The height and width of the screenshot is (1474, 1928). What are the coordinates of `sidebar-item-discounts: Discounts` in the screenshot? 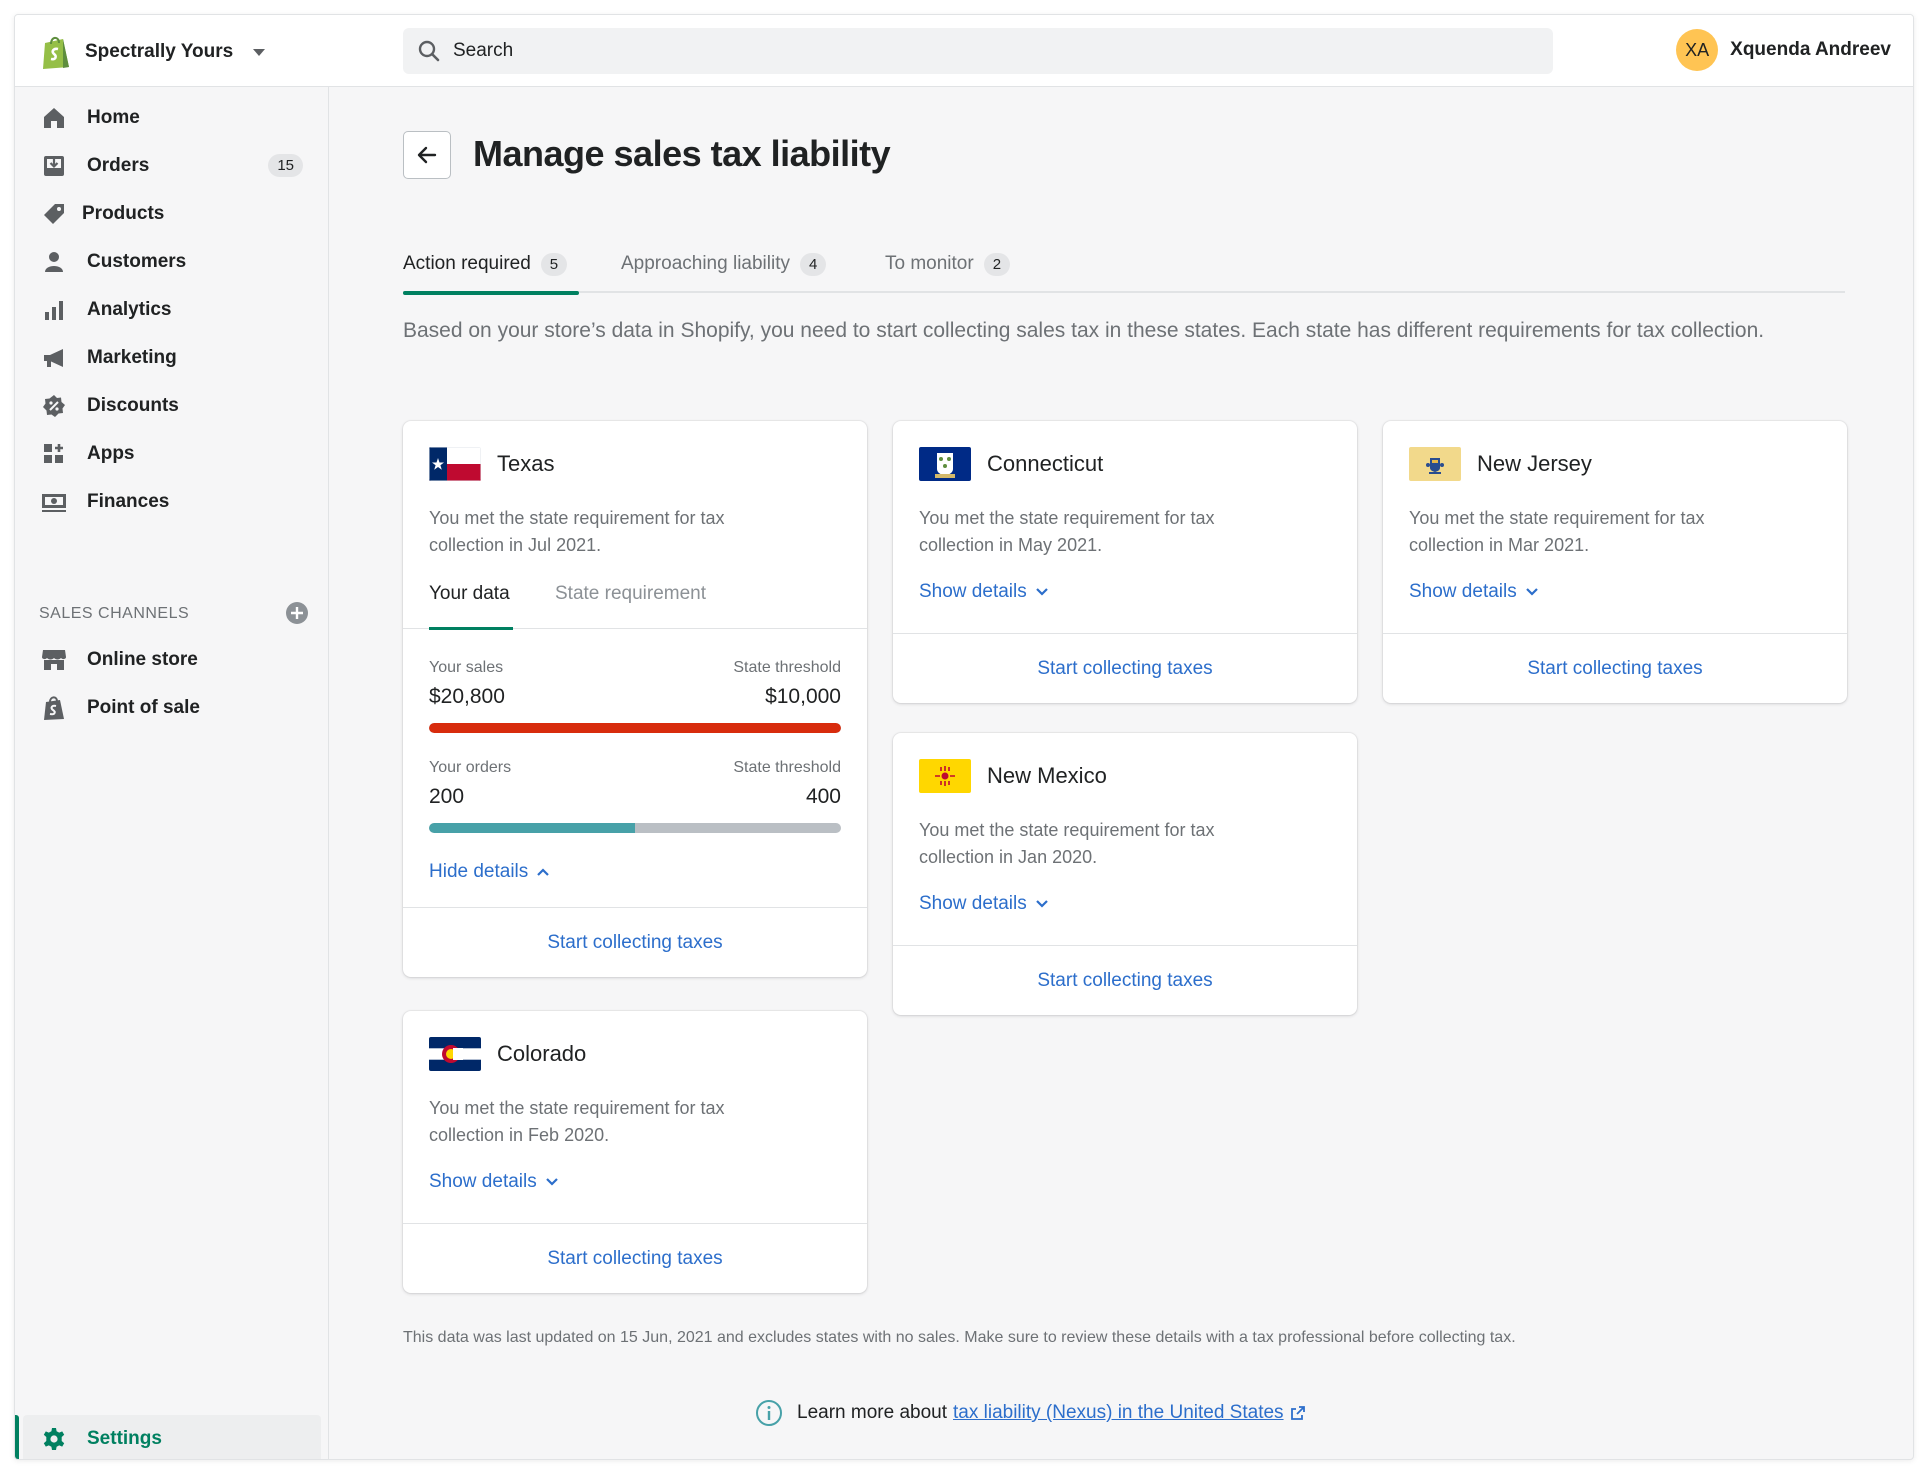 It's located at (169, 406).